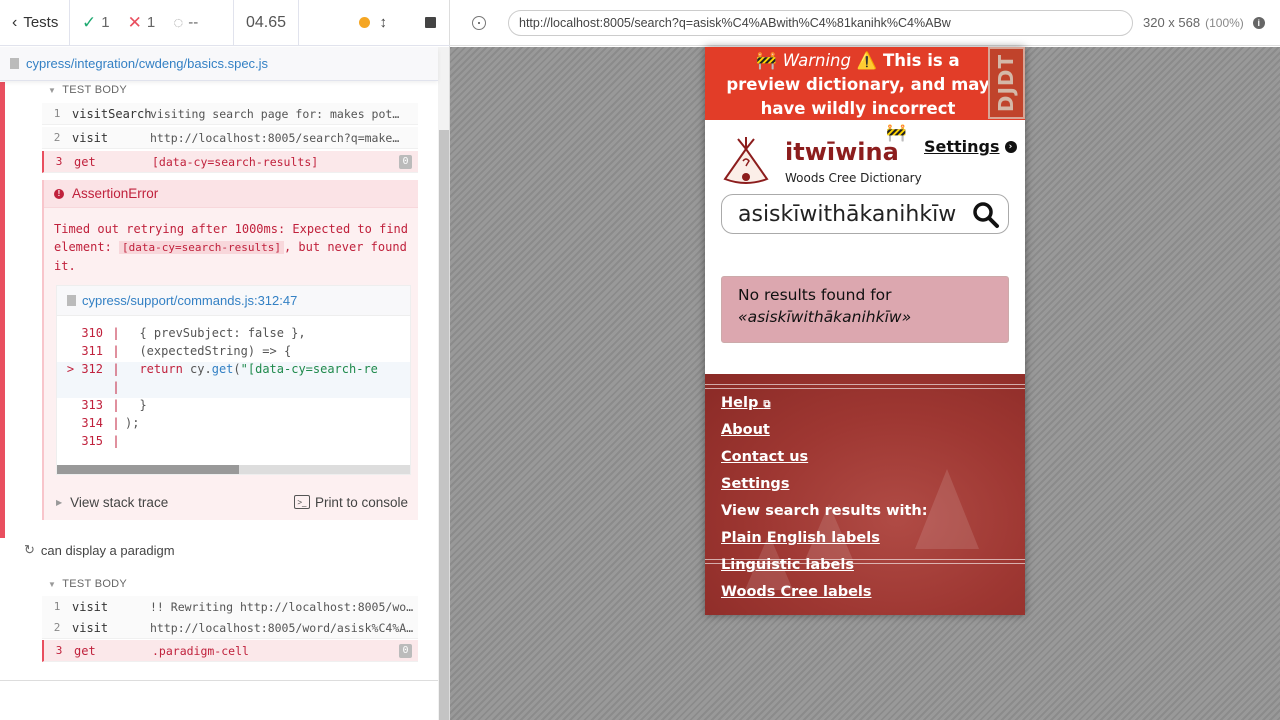  What do you see at coordinates (29, 549) in the screenshot?
I see `spinner-icon: ↻` at bounding box center [29, 549].